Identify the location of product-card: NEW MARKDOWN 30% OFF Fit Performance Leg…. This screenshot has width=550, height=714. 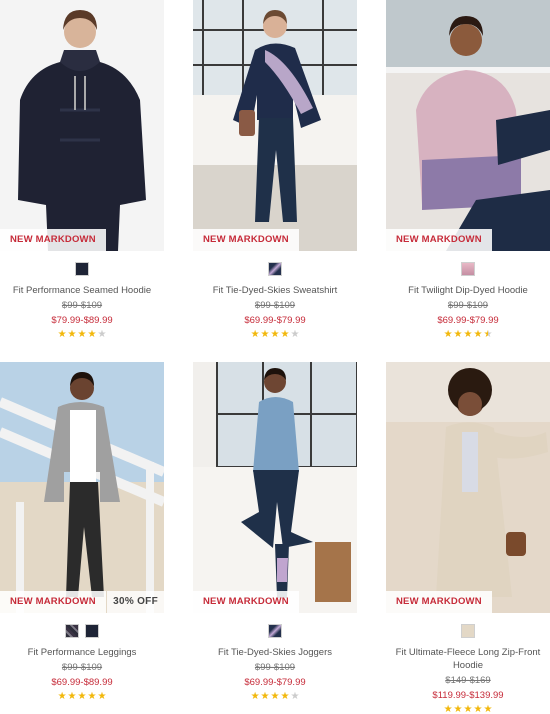
(82, 532).